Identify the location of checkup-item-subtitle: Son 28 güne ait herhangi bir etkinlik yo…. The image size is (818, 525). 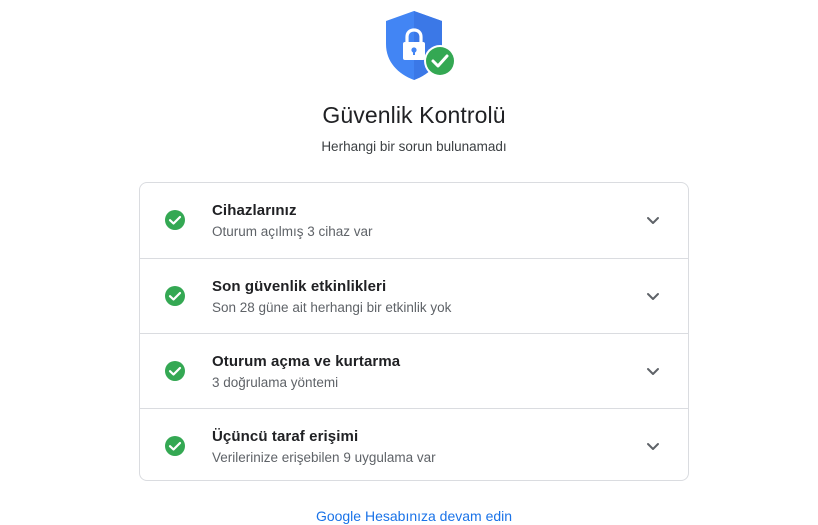
(332, 307).